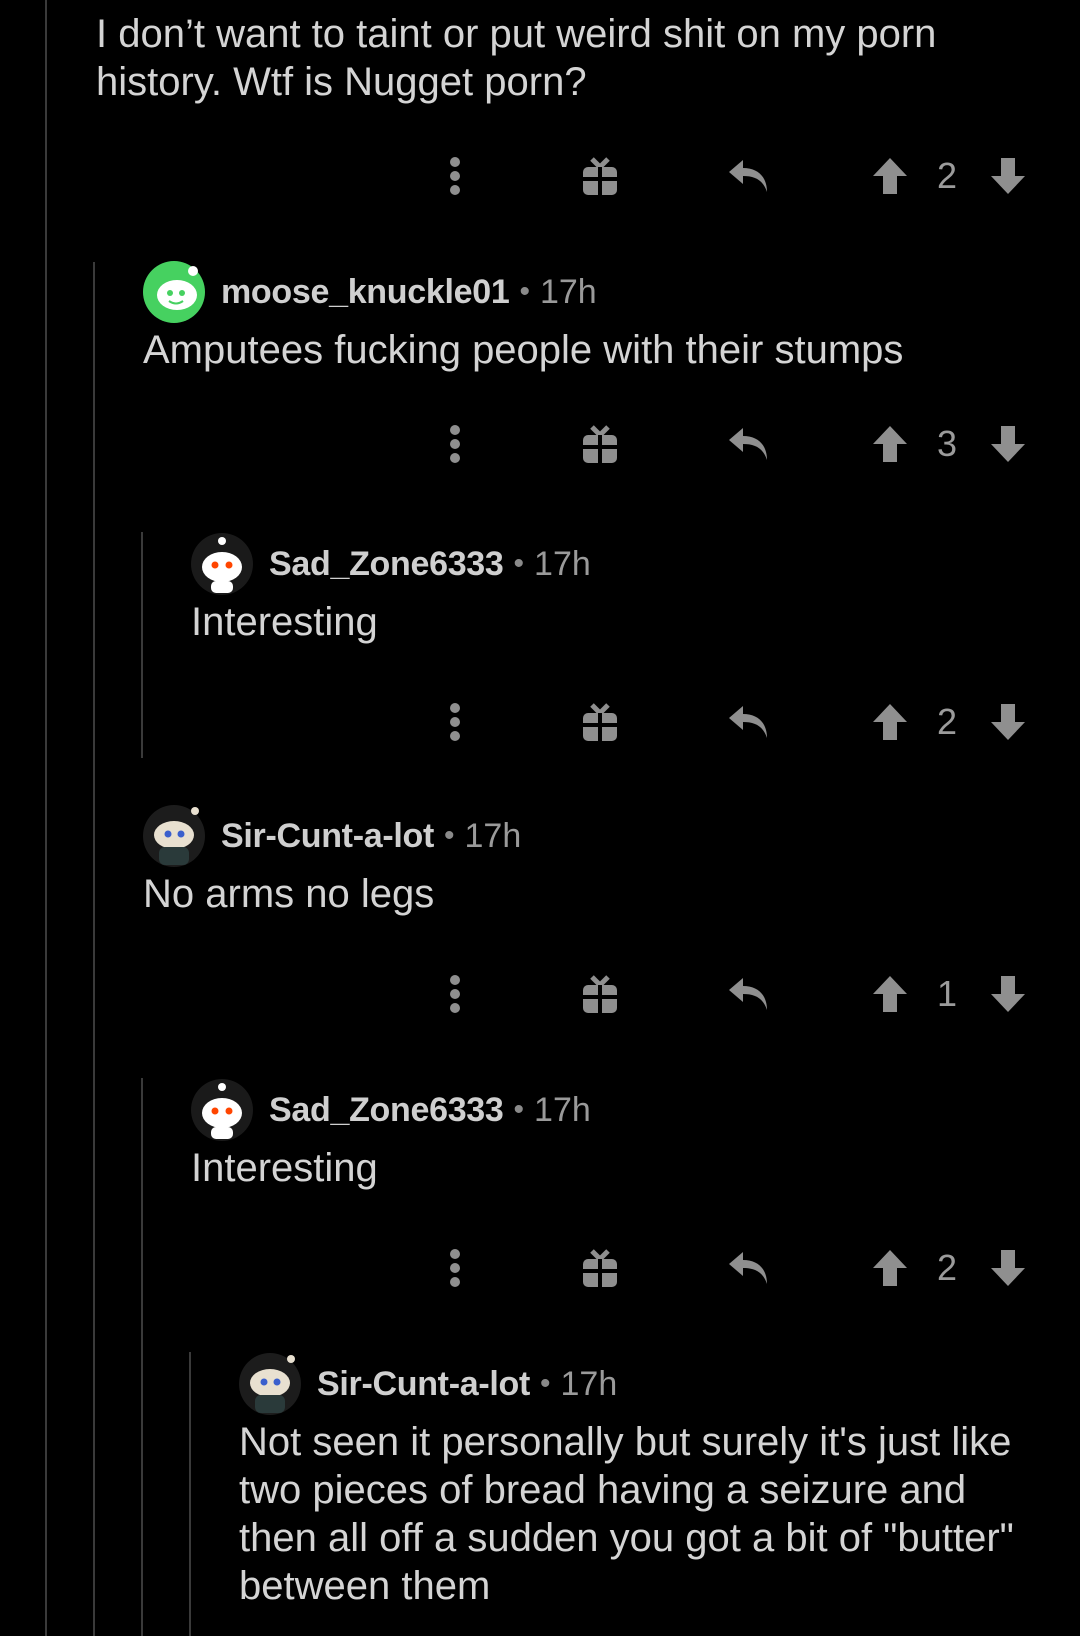 The width and height of the screenshot is (1080, 1636). I want to click on comment-actions: 1, so click(540, 994).